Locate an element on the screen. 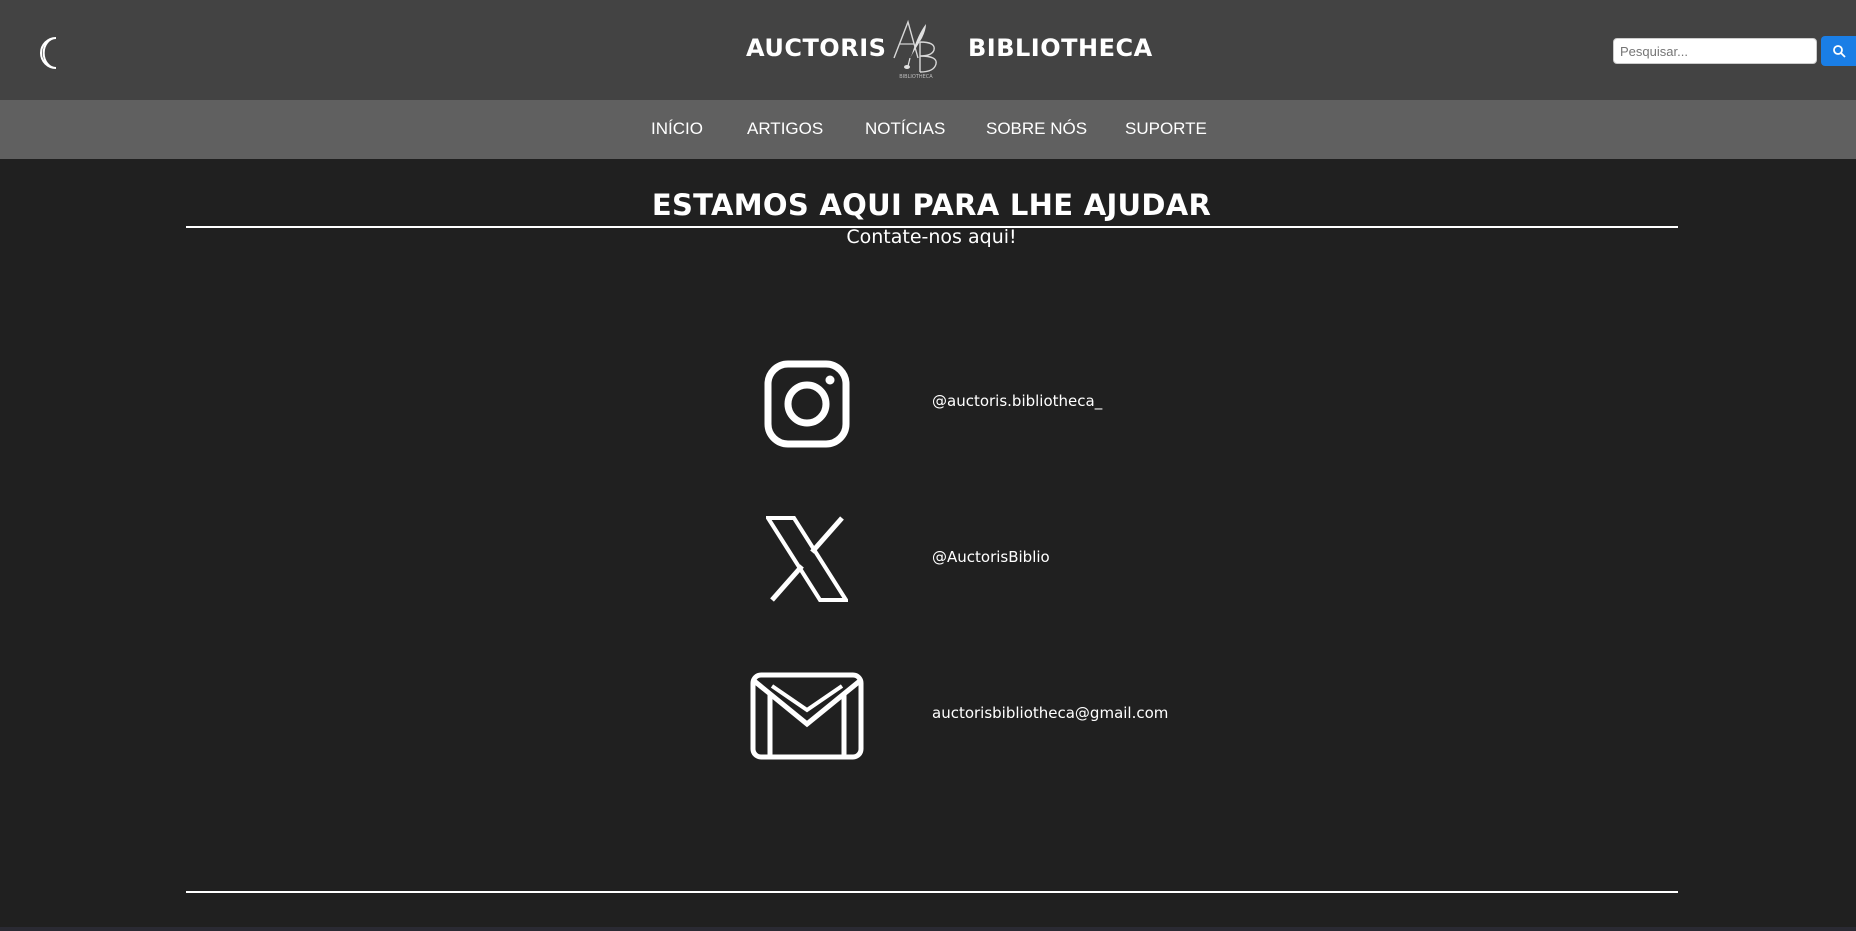 This screenshot has width=1856, height=931. logo-text: BIBLIOTHECA is located at coordinates (916, 77).